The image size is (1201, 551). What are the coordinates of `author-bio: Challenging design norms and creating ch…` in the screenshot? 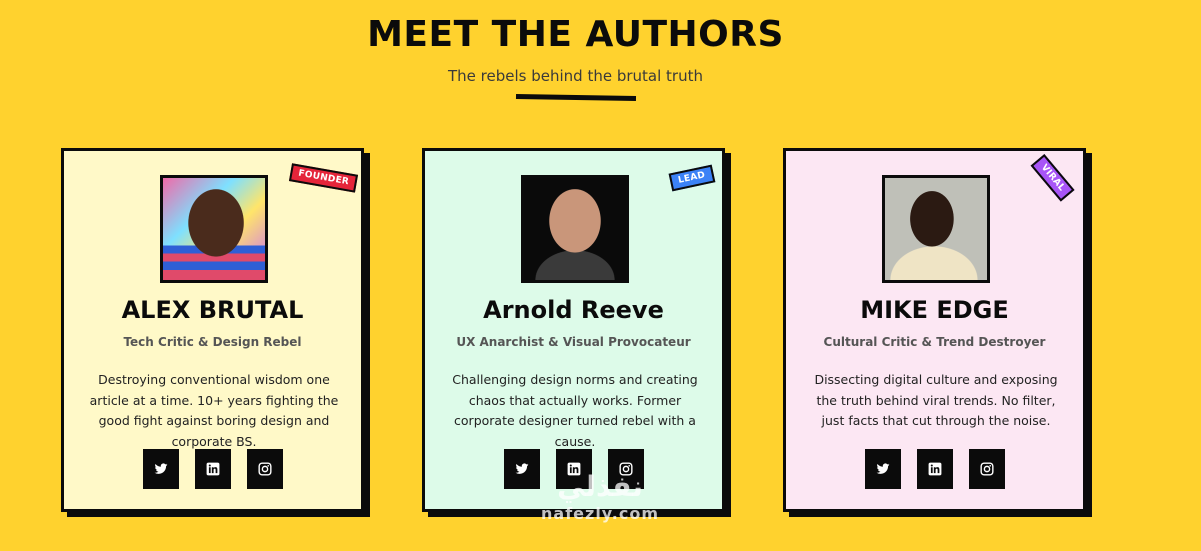 It's located at (575, 410).